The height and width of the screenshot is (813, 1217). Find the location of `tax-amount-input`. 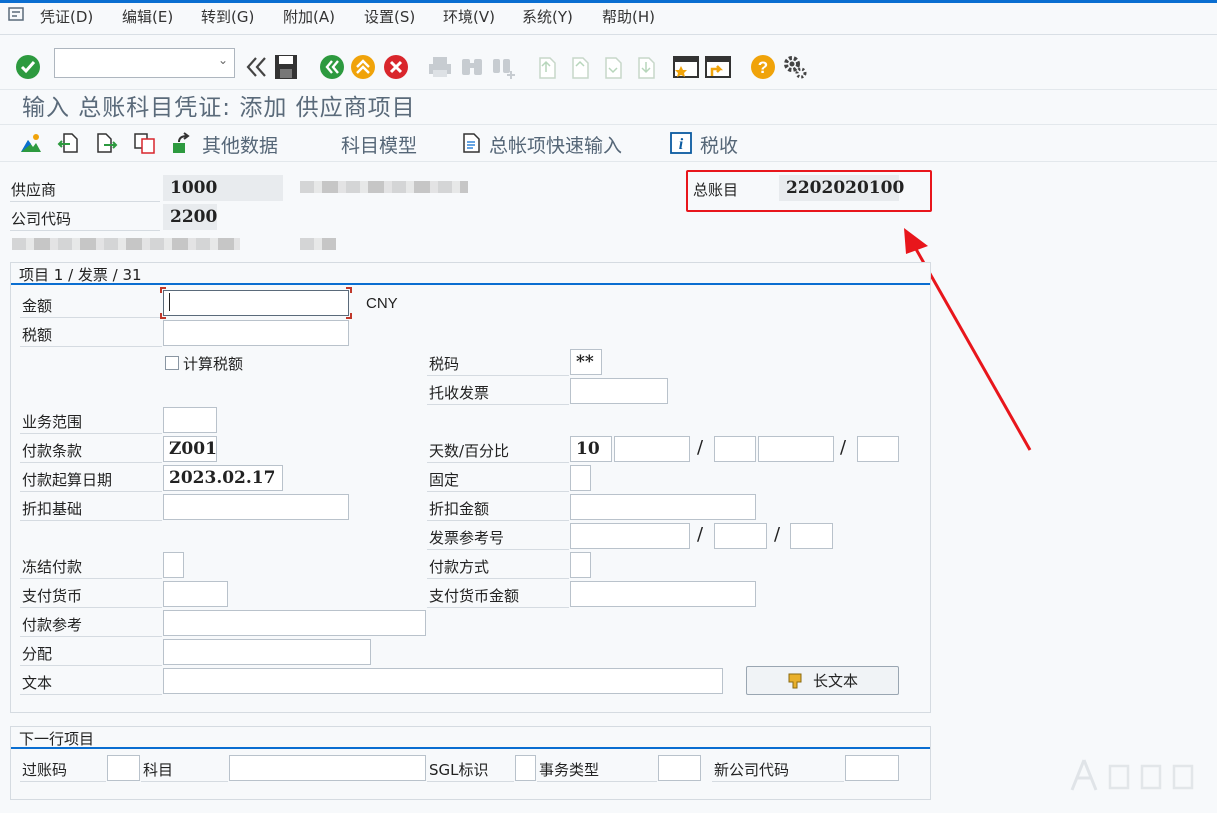

tax-amount-input is located at coordinates (256, 333).